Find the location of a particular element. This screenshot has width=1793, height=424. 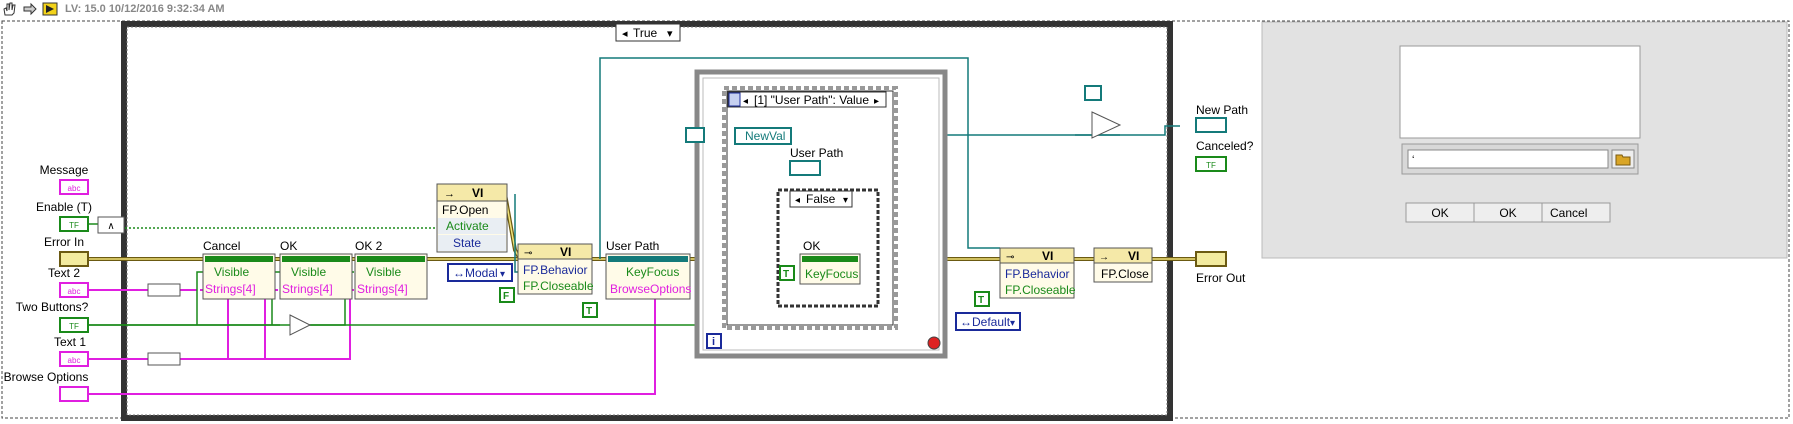

input-error-in-label: Error In is located at coordinates (64, 242).